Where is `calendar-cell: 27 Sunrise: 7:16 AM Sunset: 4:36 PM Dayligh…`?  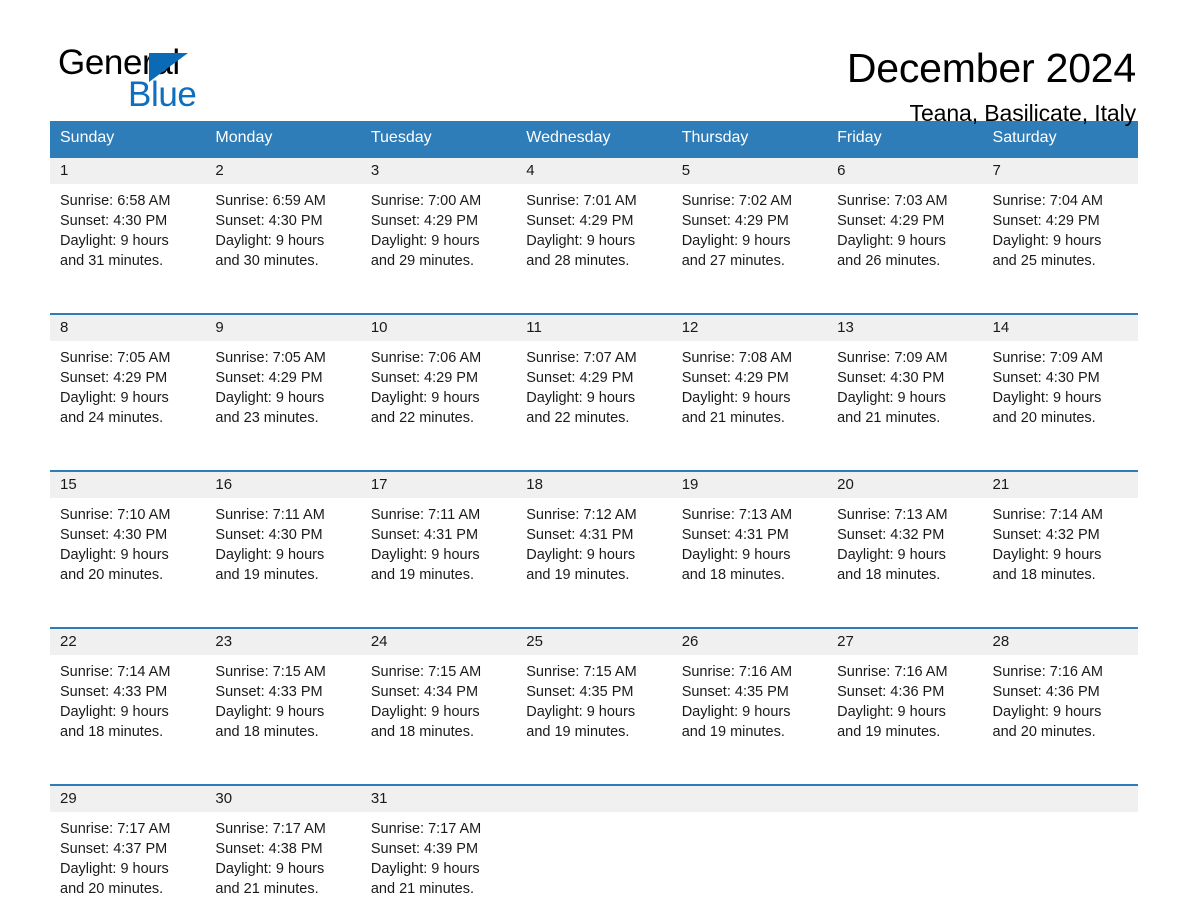
calendar-cell: 27 Sunrise: 7:16 AM Sunset: 4:36 PM Dayligh… is located at coordinates (905, 694).